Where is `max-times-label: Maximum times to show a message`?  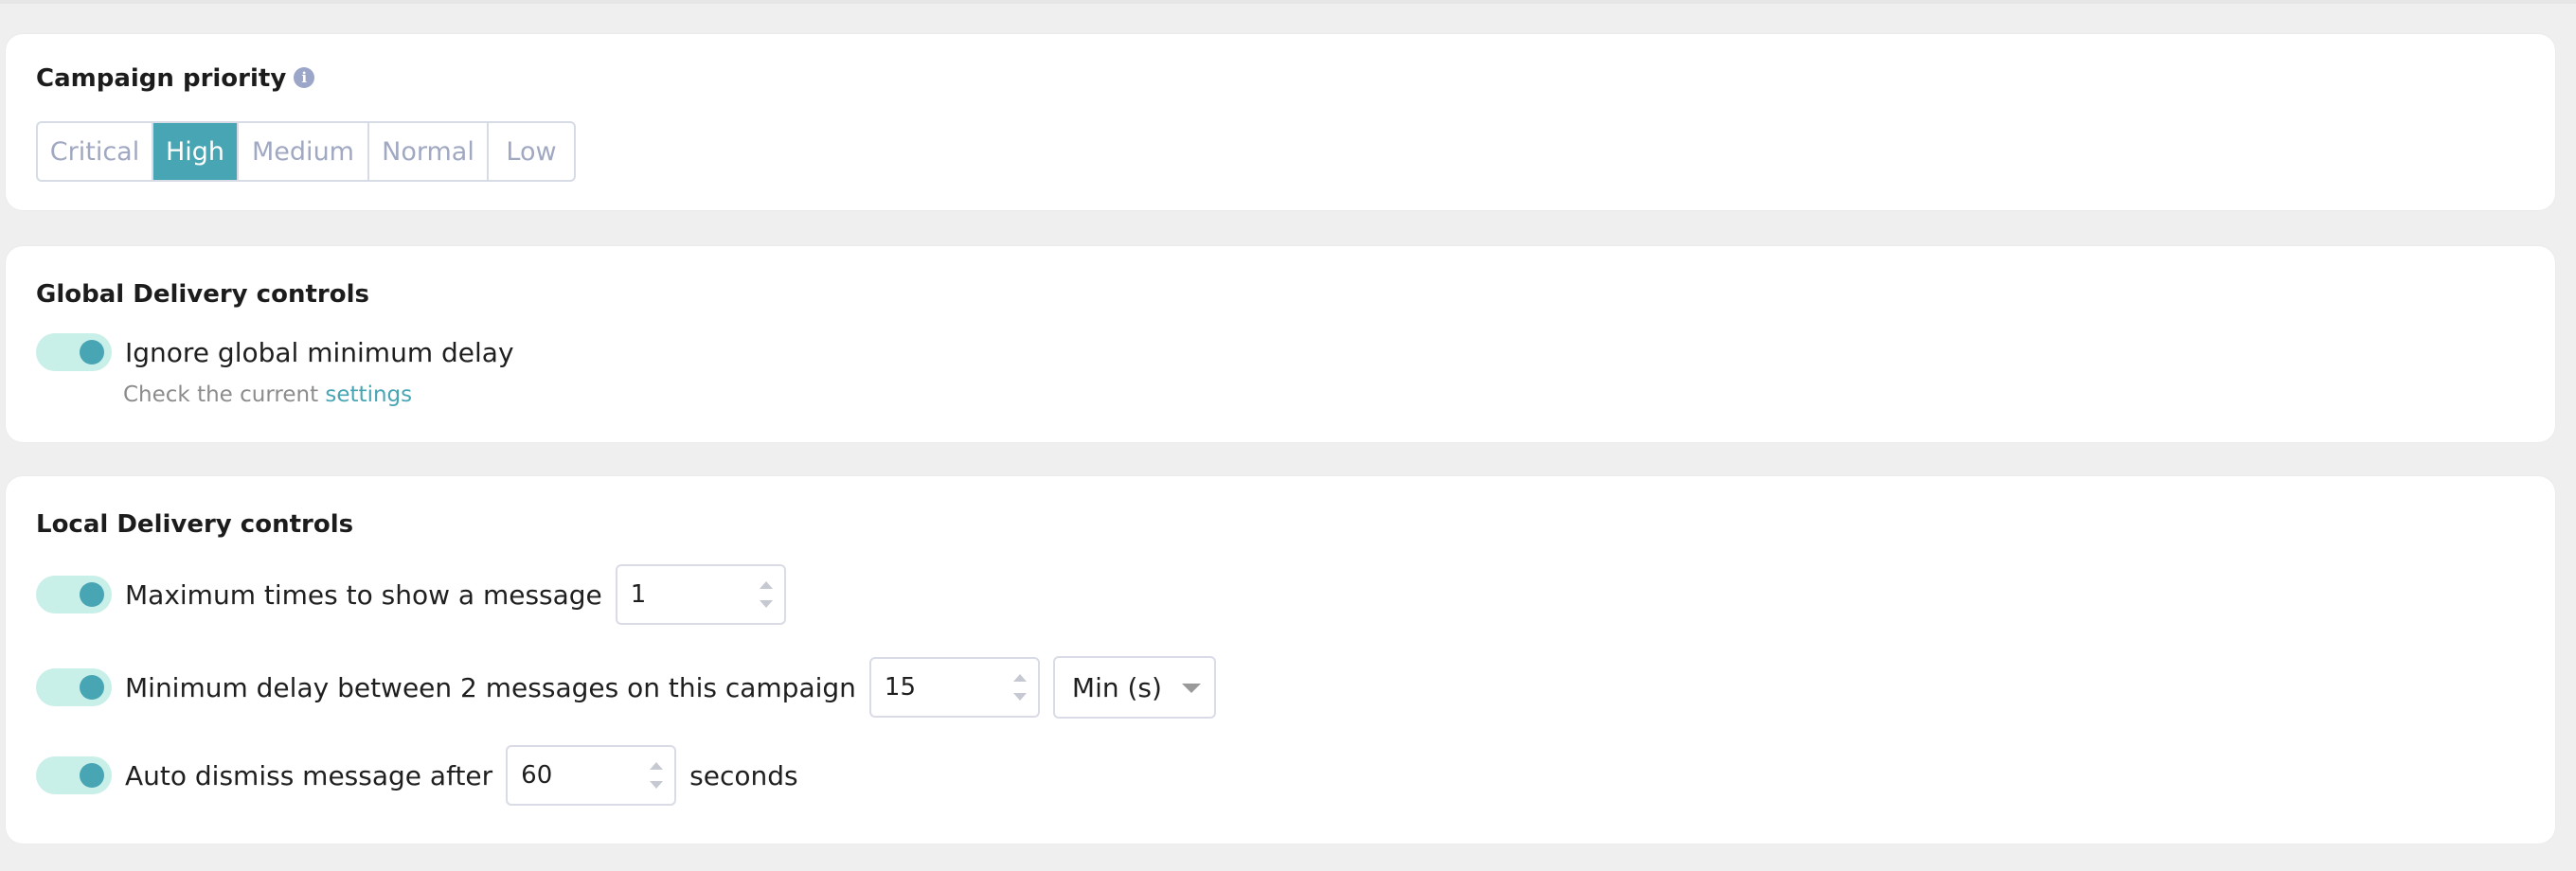 max-times-label: Maximum times to show a message is located at coordinates (363, 594).